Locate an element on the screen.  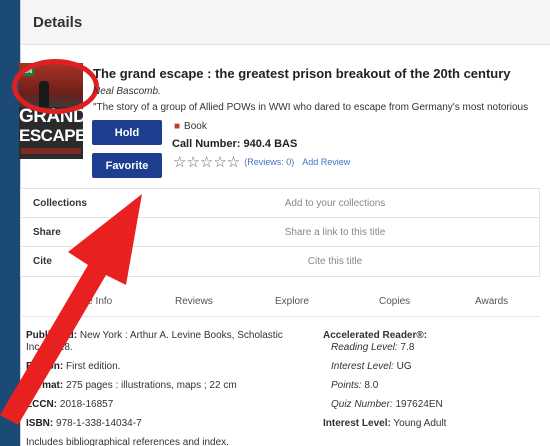
annotation-circle is located at coordinates (55, 86).